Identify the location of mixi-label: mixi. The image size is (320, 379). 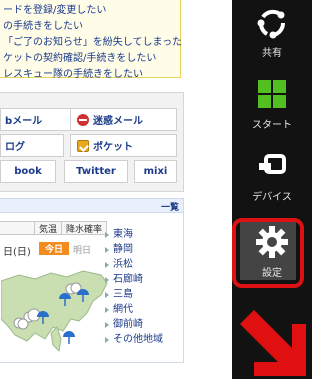
(155, 171).